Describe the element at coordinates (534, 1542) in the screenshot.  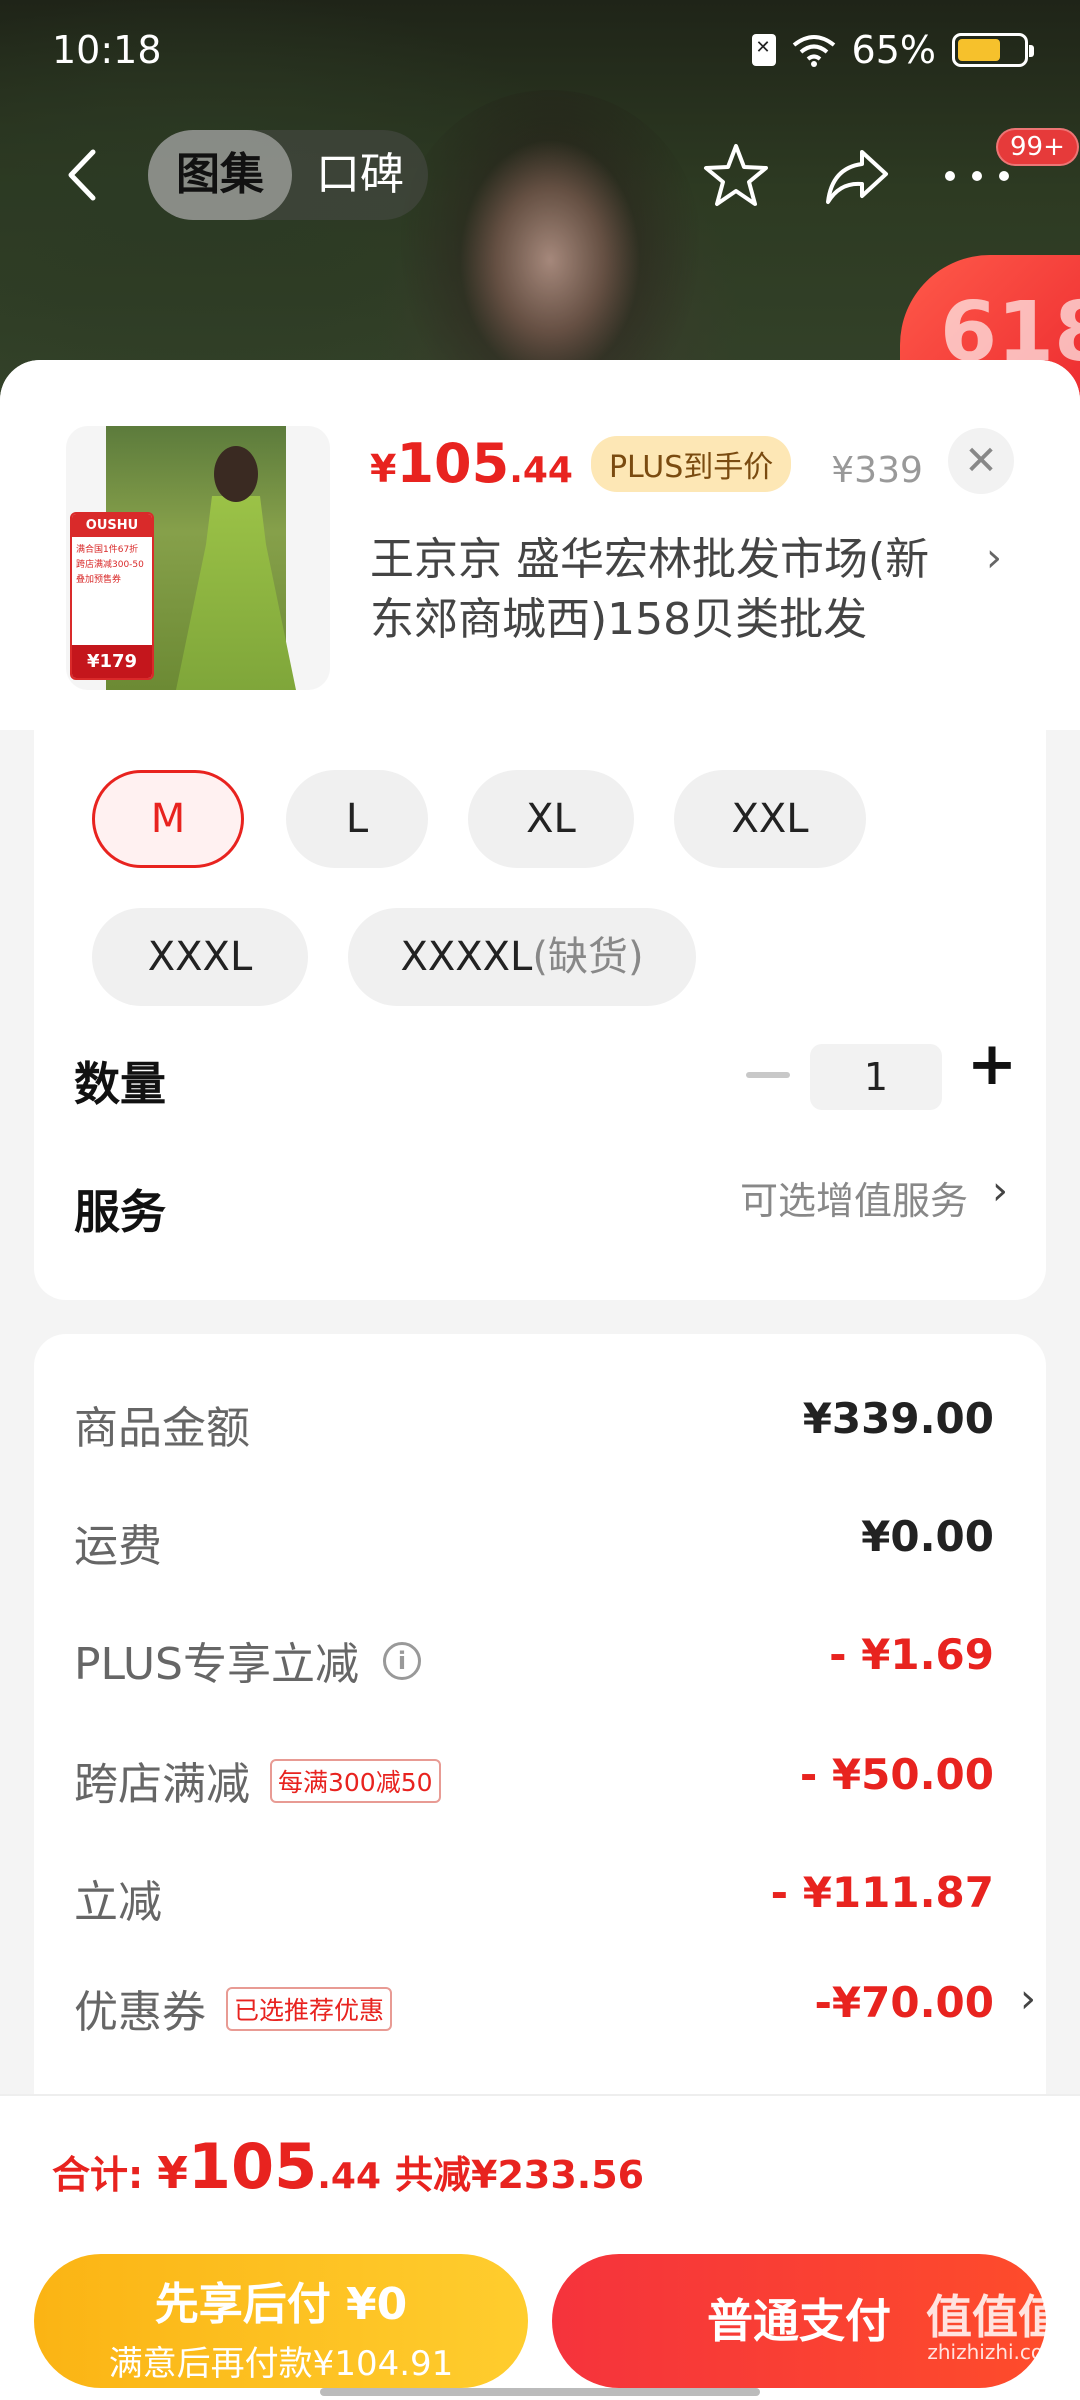
I see `shipping-row: 运费 ¥0.00` at that location.